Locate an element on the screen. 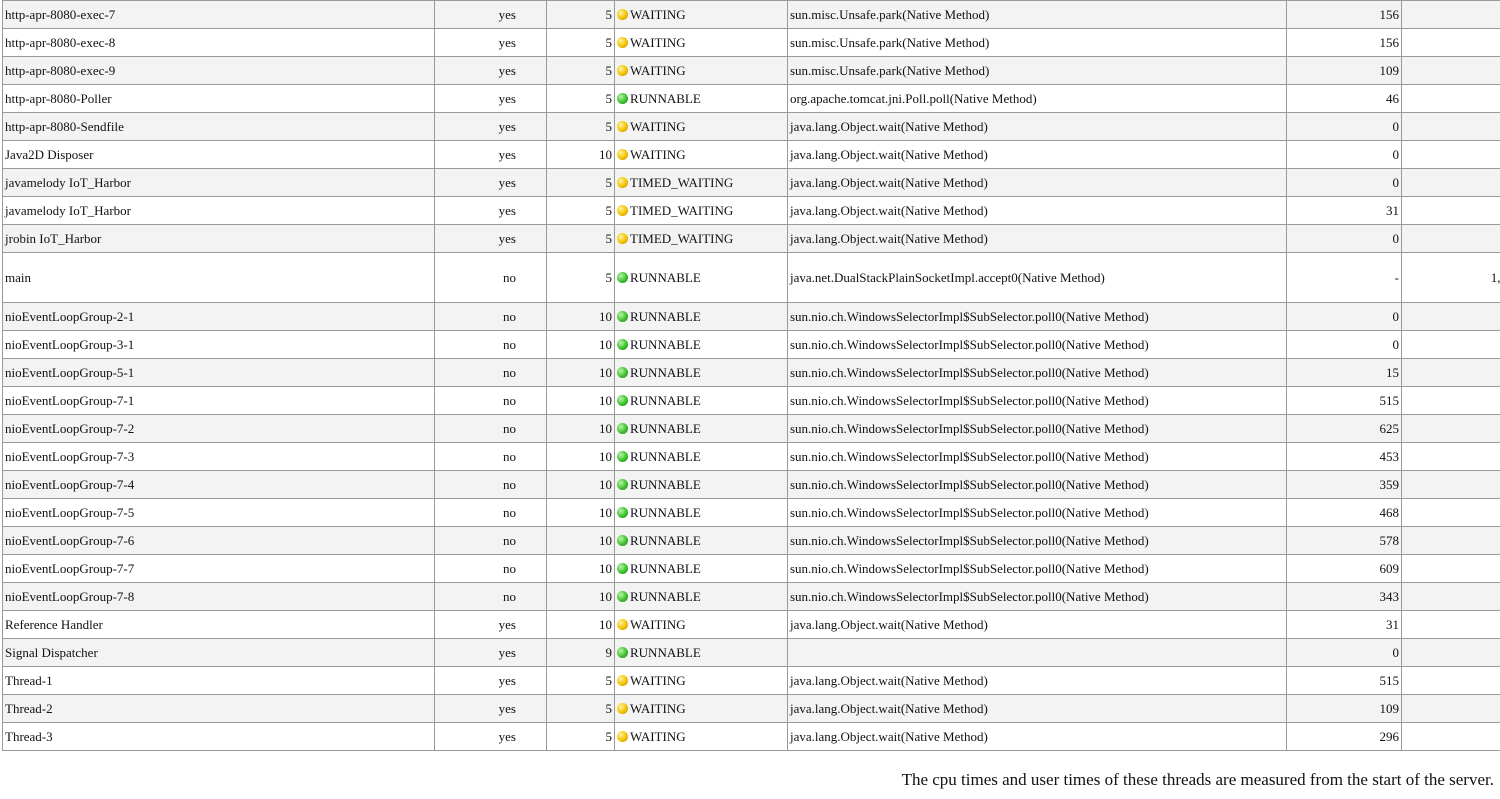 The image size is (1500, 799). thread-name-text: nioEventLoopGroup-5-1 is located at coordinates (70, 372).